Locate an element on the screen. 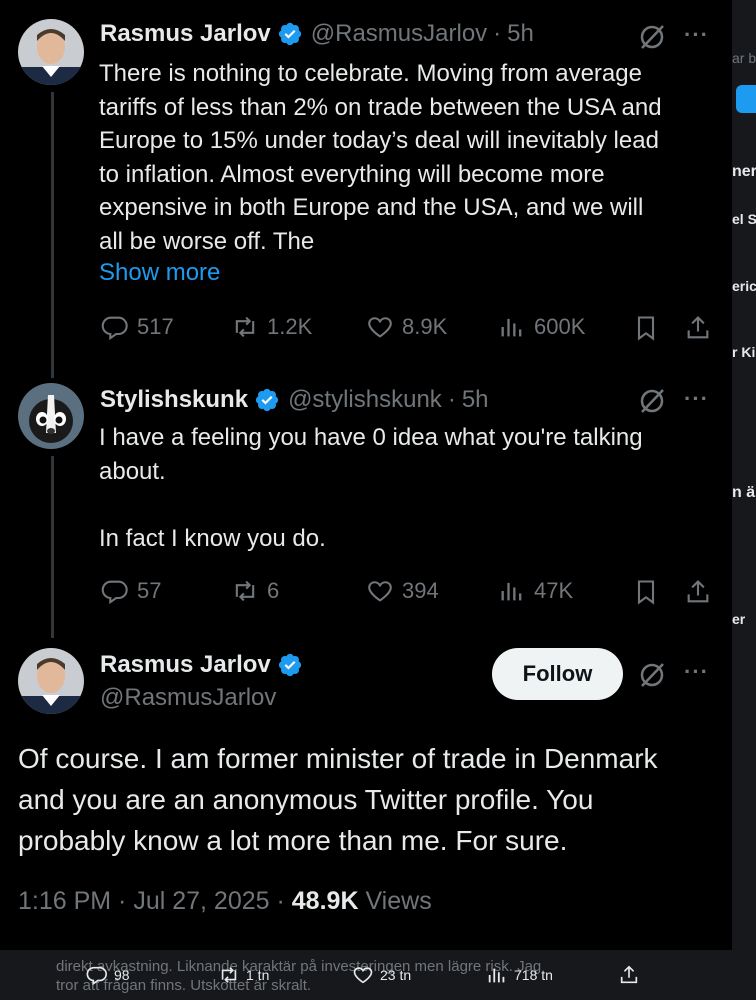 This screenshot has width=756, height=1000. author-handle: @stylishskunk is located at coordinates (365, 400).